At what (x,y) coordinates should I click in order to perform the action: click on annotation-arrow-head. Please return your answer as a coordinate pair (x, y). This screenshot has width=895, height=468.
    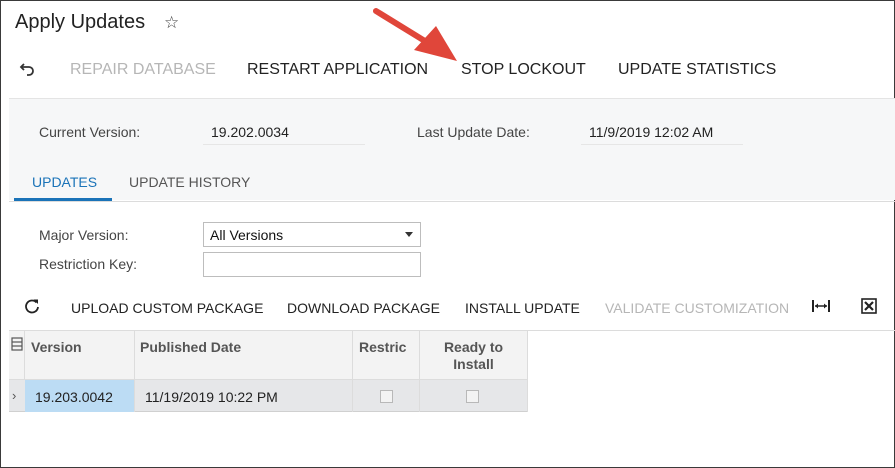
    Looking at the image, I should click on (435, 43).